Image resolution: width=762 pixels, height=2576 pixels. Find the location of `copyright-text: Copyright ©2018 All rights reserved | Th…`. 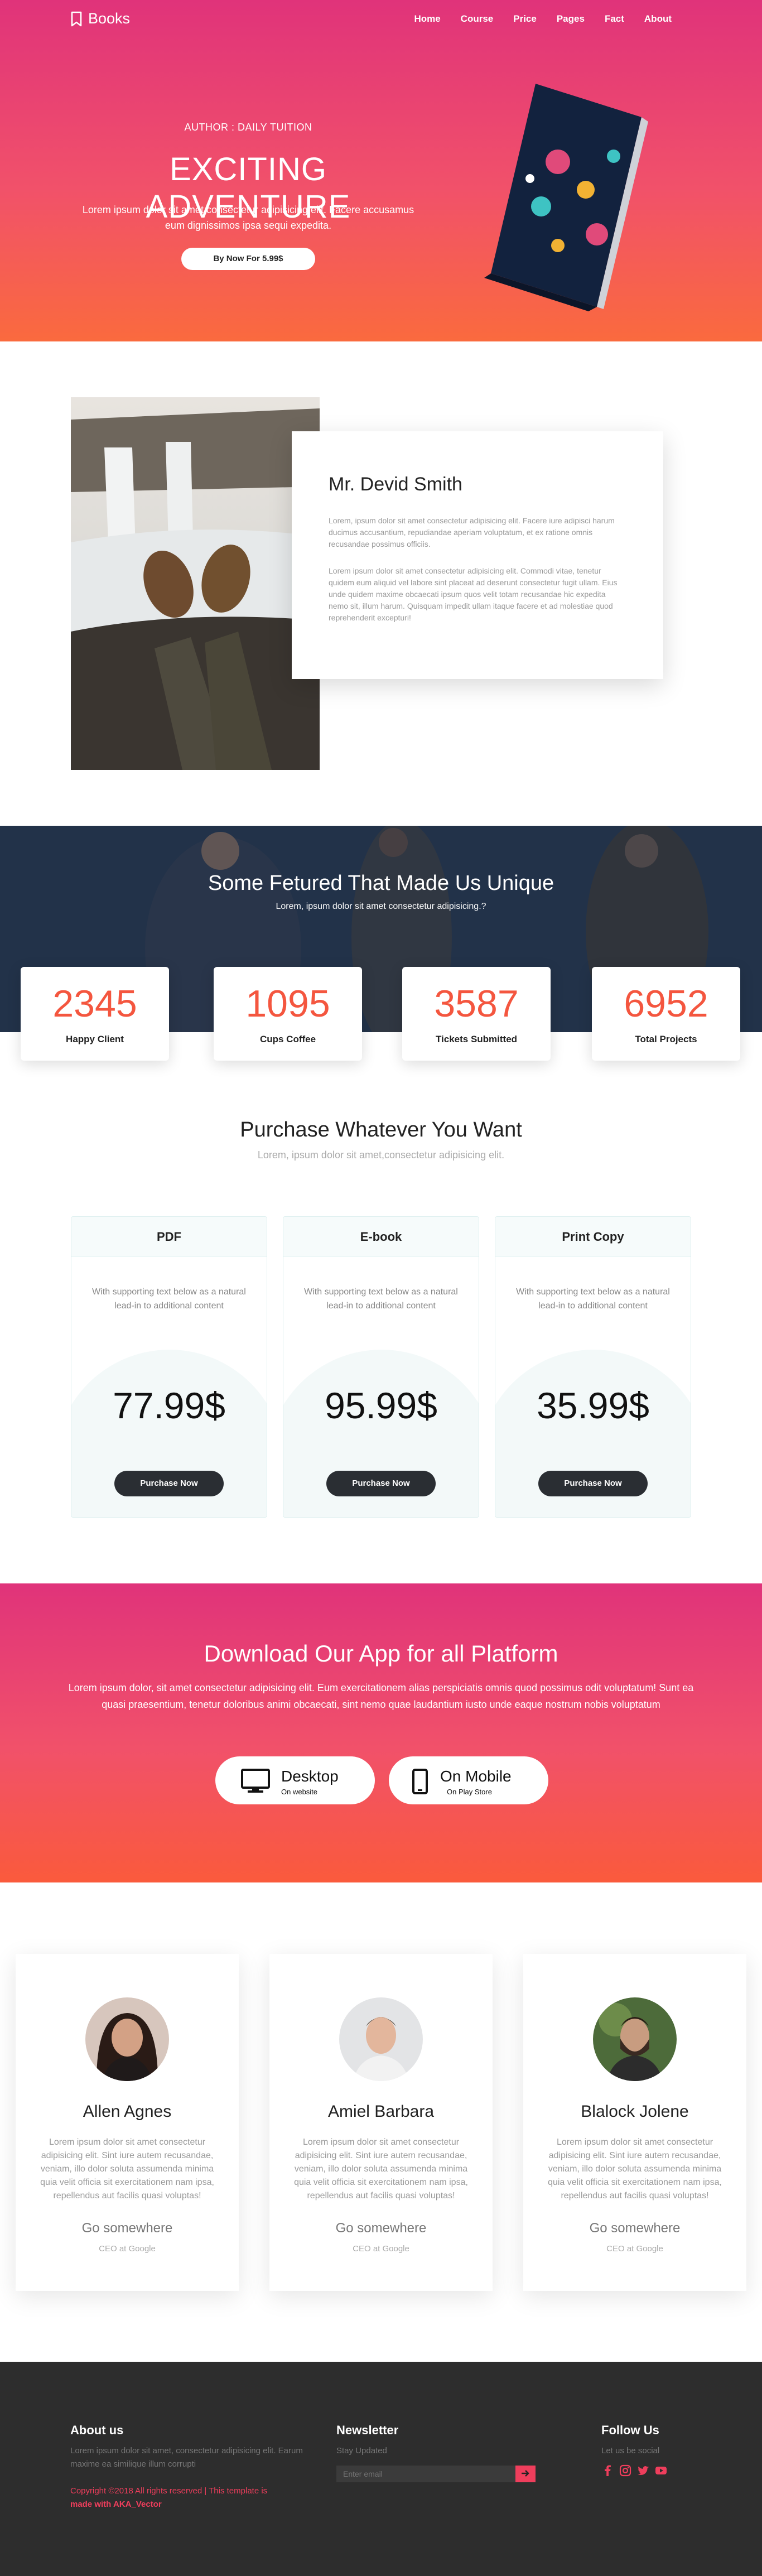

copyright-text: Copyright ©2018 All rights reserved | Th… is located at coordinates (169, 2491).